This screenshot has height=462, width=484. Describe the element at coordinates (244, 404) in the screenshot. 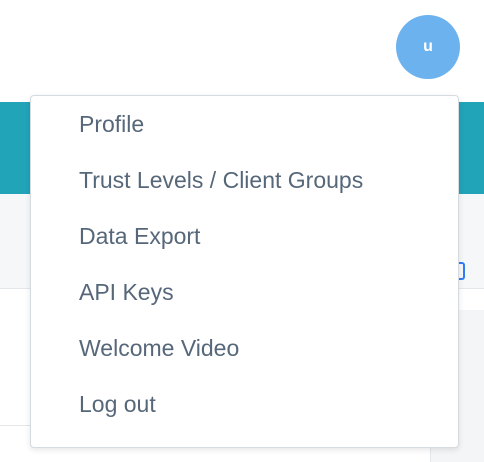

I see `menu-item-log-out: Log out` at that location.